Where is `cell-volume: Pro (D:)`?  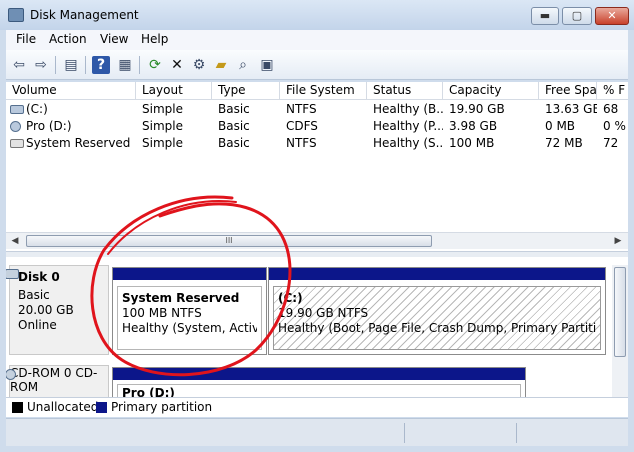 cell-volume: Pro (D:) is located at coordinates (49, 126).